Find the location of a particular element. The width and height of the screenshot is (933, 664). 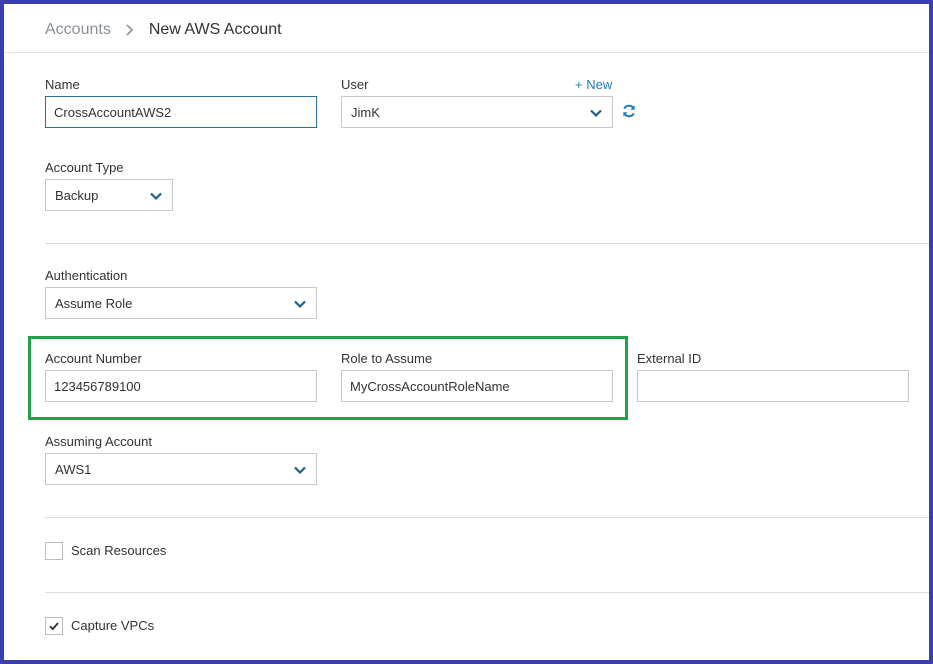

scan-resources-checkbox is located at coordinates (54, 551).